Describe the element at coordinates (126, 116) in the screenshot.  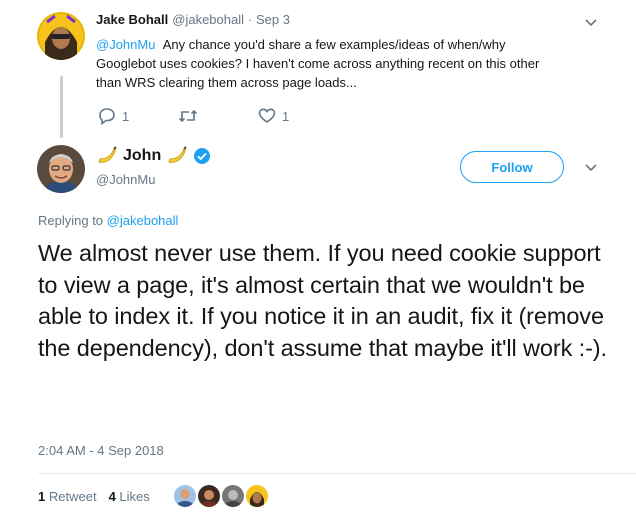
I see `reply-count: 1` at that location.